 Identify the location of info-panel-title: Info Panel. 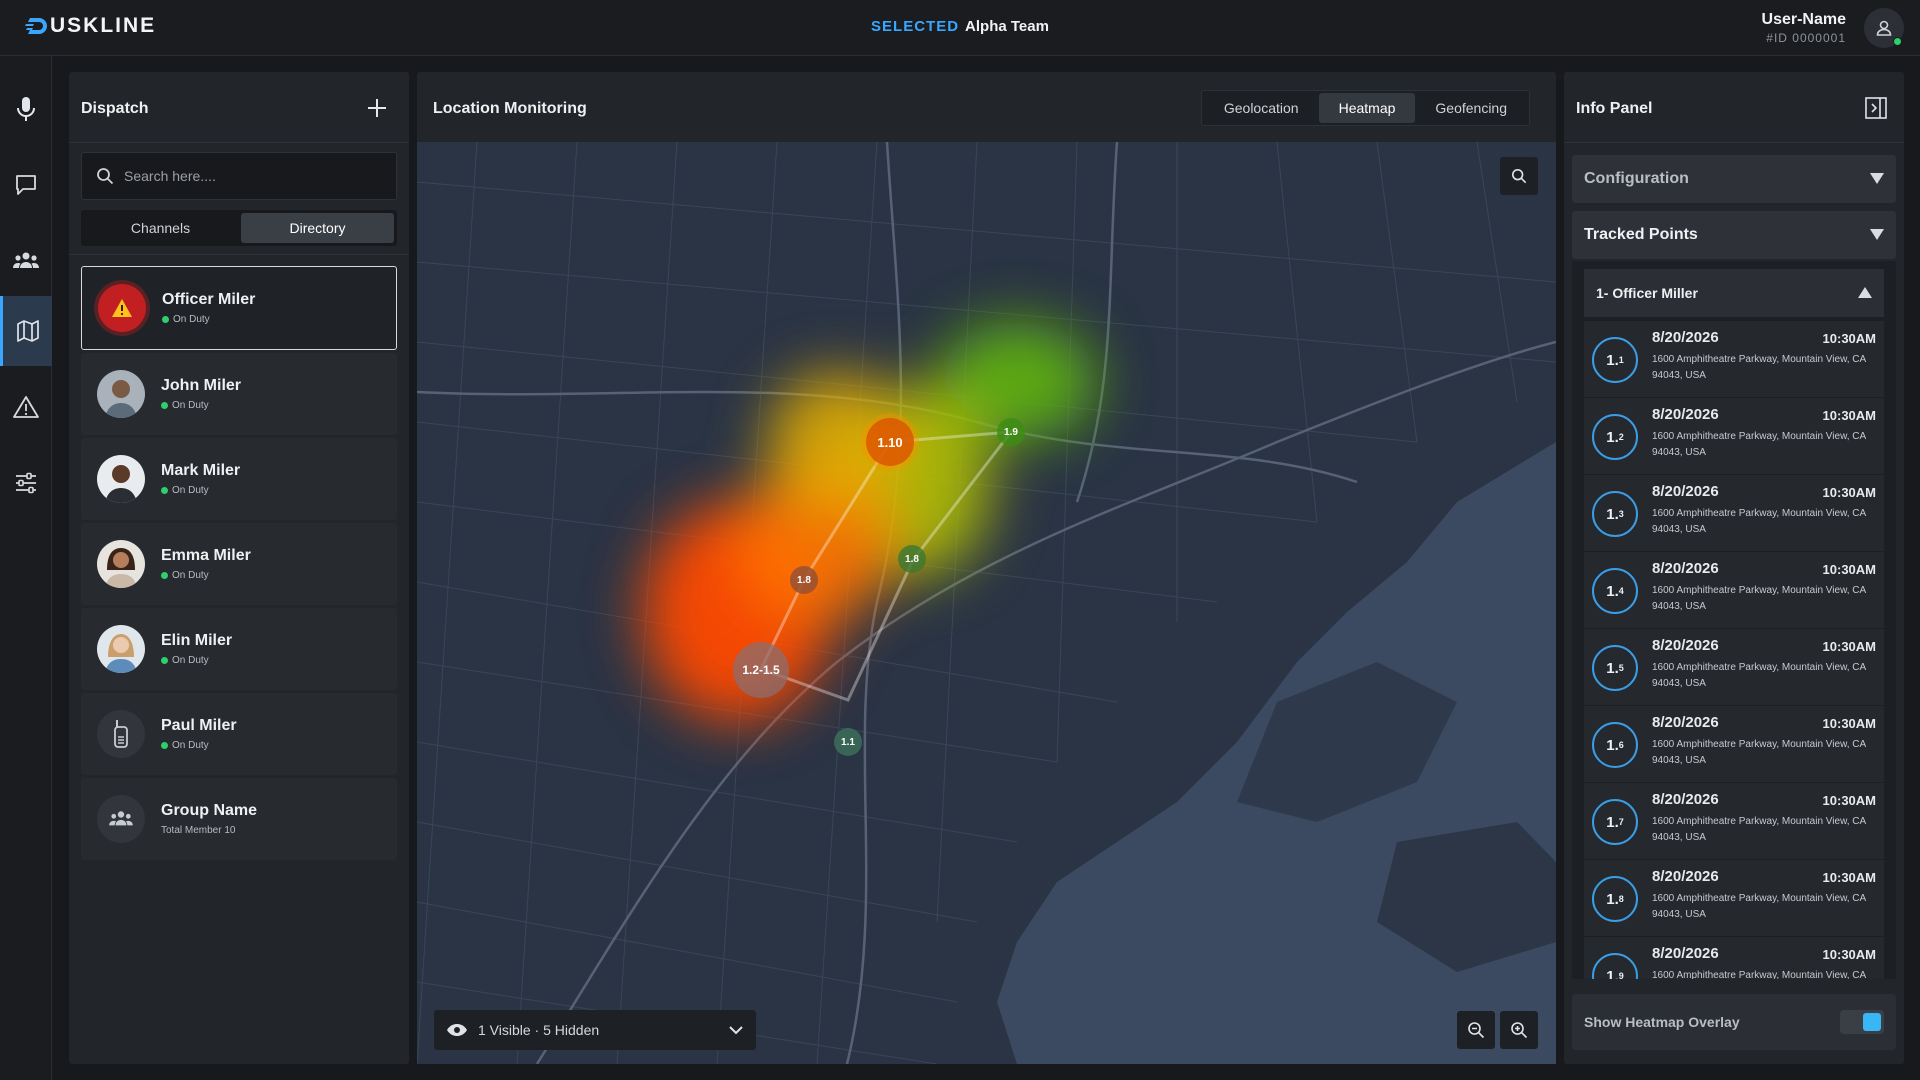
(1614, 108).